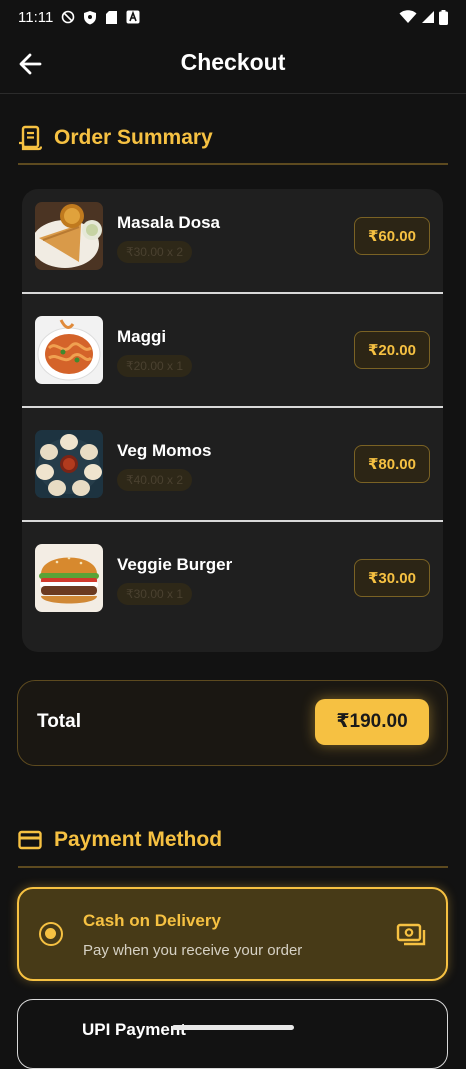 Image resolution: width=466 pixels, height=1069 pixels. Describe the element at coordinates (233, 164) in the screenshot. I see `order-summary-divider` at that location.